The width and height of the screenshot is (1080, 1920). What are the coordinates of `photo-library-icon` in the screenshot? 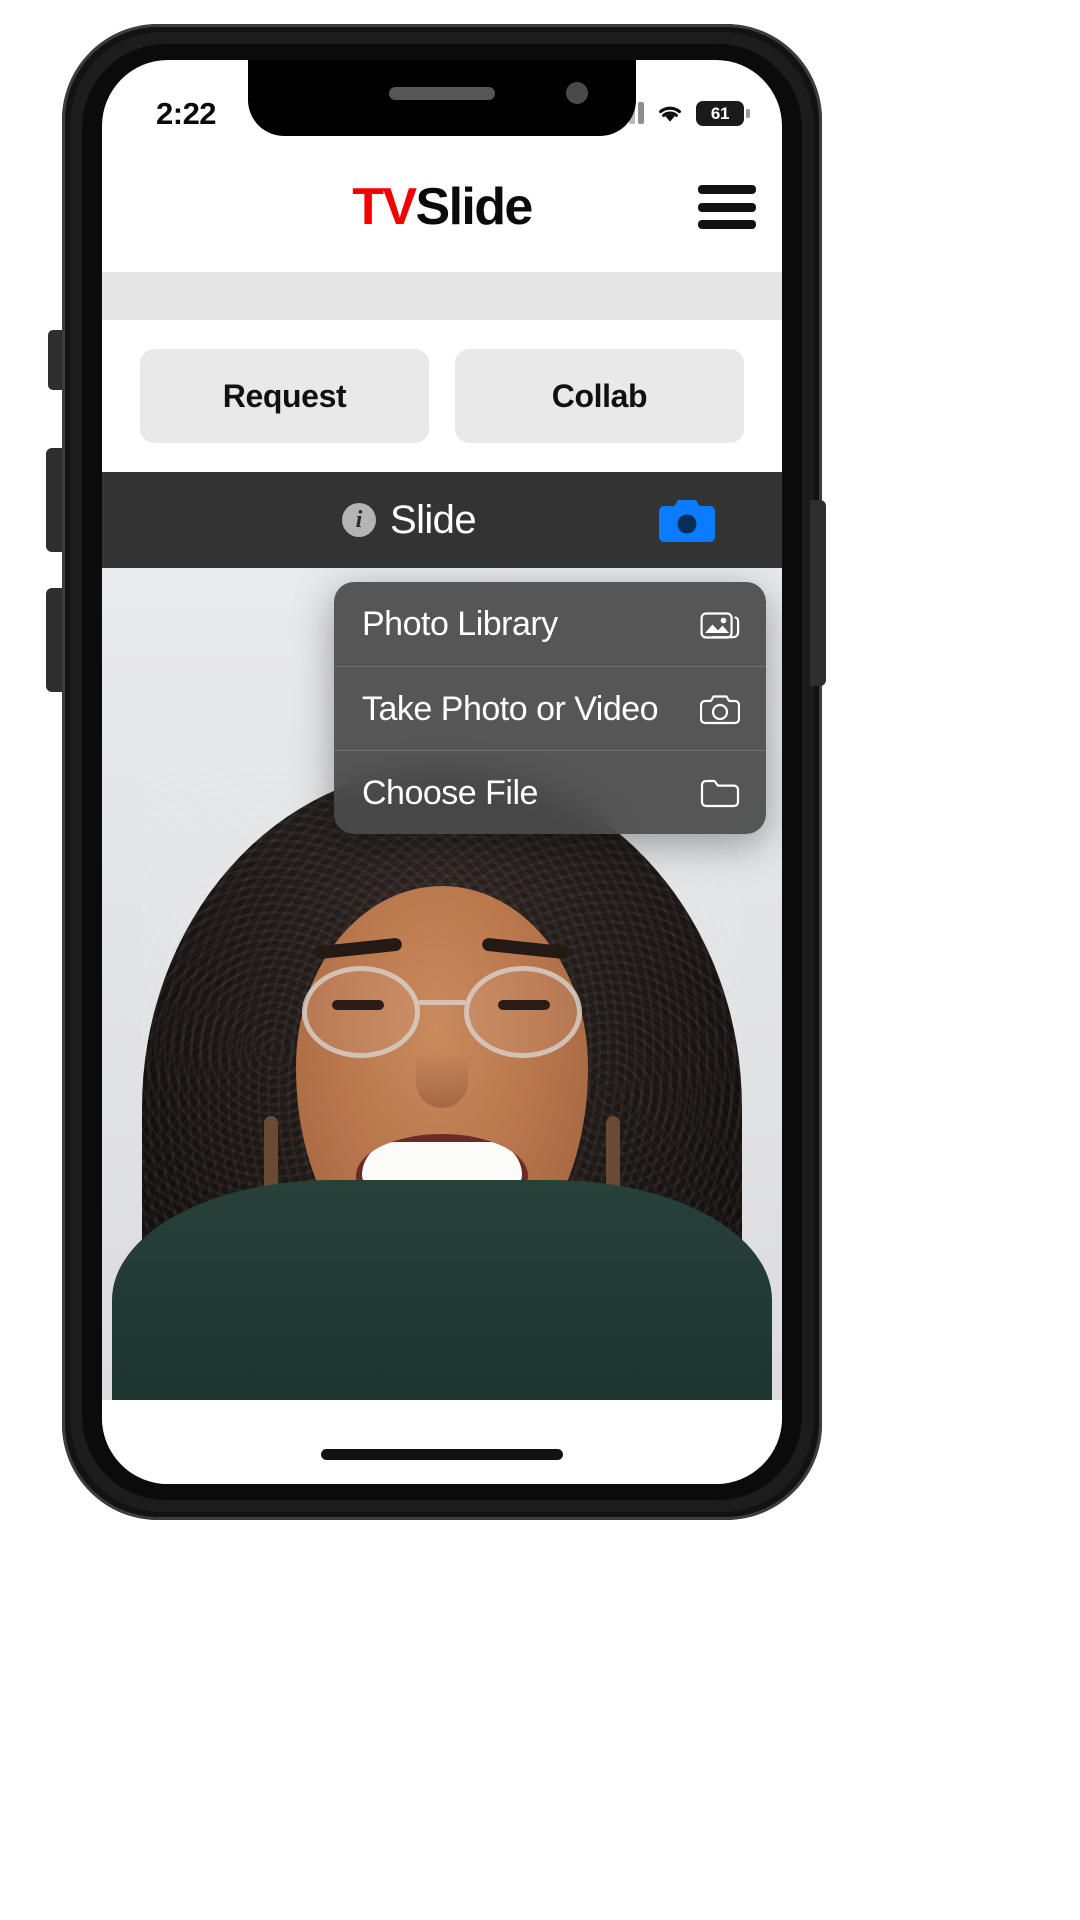 It's located at (720, 624).